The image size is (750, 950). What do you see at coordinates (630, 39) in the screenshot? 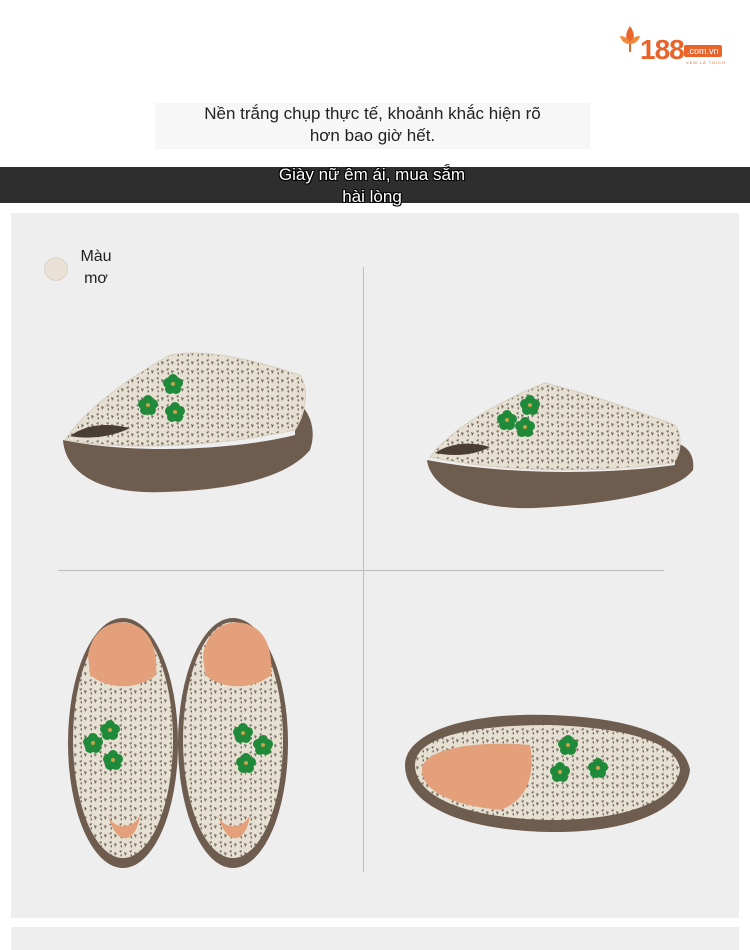
I see `leaf-logo-icon` at bounding box center [630, 39].